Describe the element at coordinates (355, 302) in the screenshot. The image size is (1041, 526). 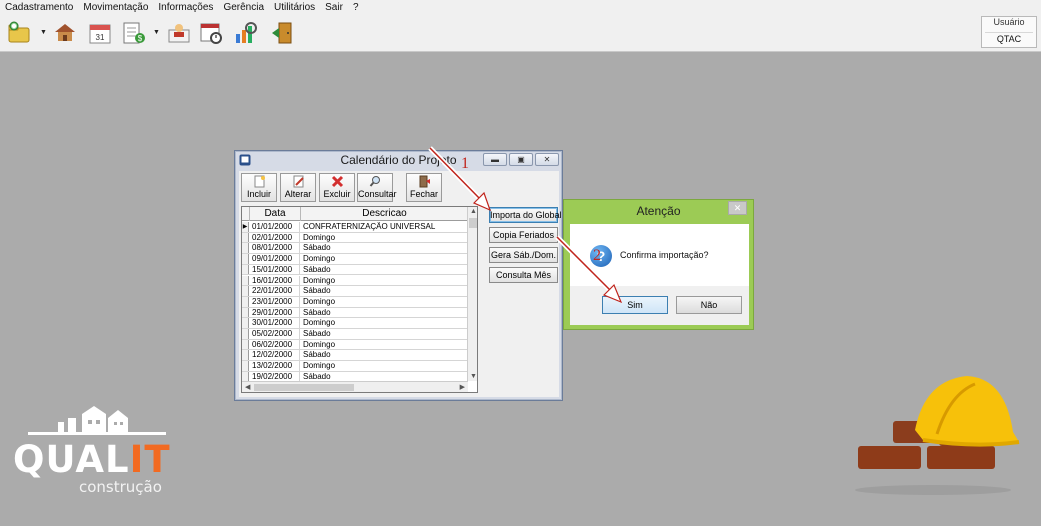
I see `table-row: 23/01/2000 Domingo` at that location.